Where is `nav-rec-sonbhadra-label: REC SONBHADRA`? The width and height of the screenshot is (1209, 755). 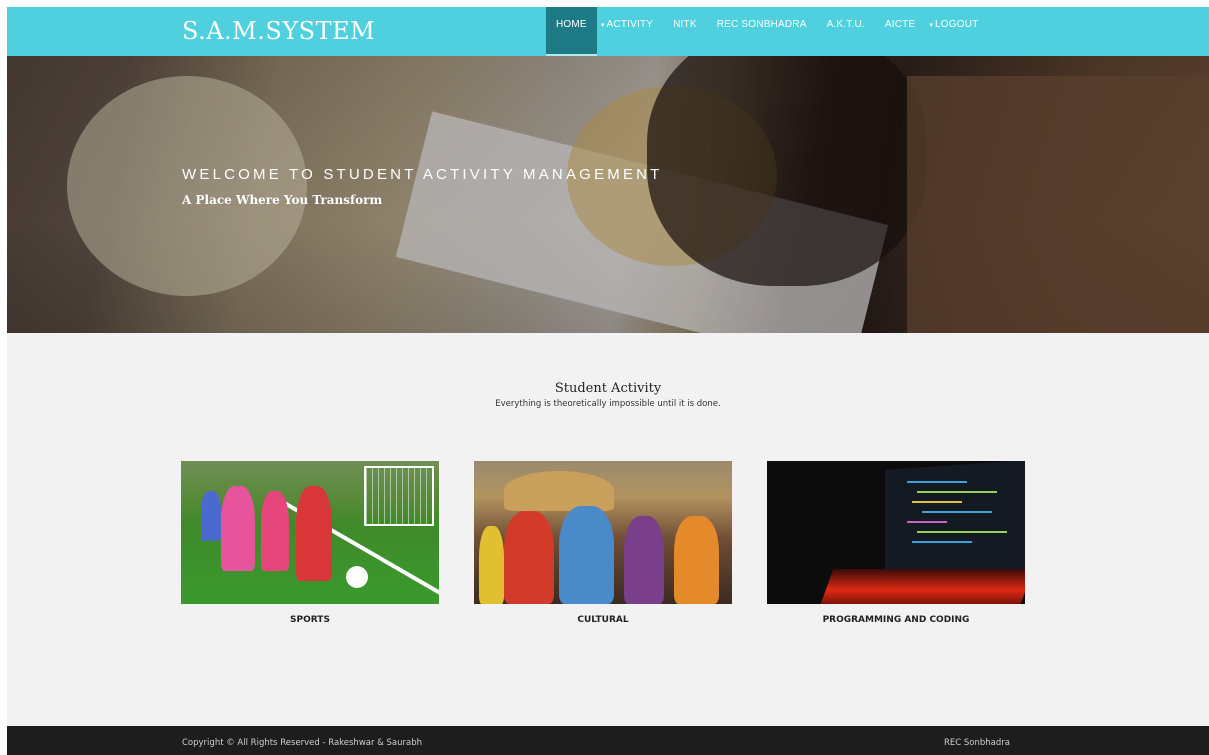 nav-rec-sonbhadra-label: REC SONBHADRA is located at coordinates (761, 24).